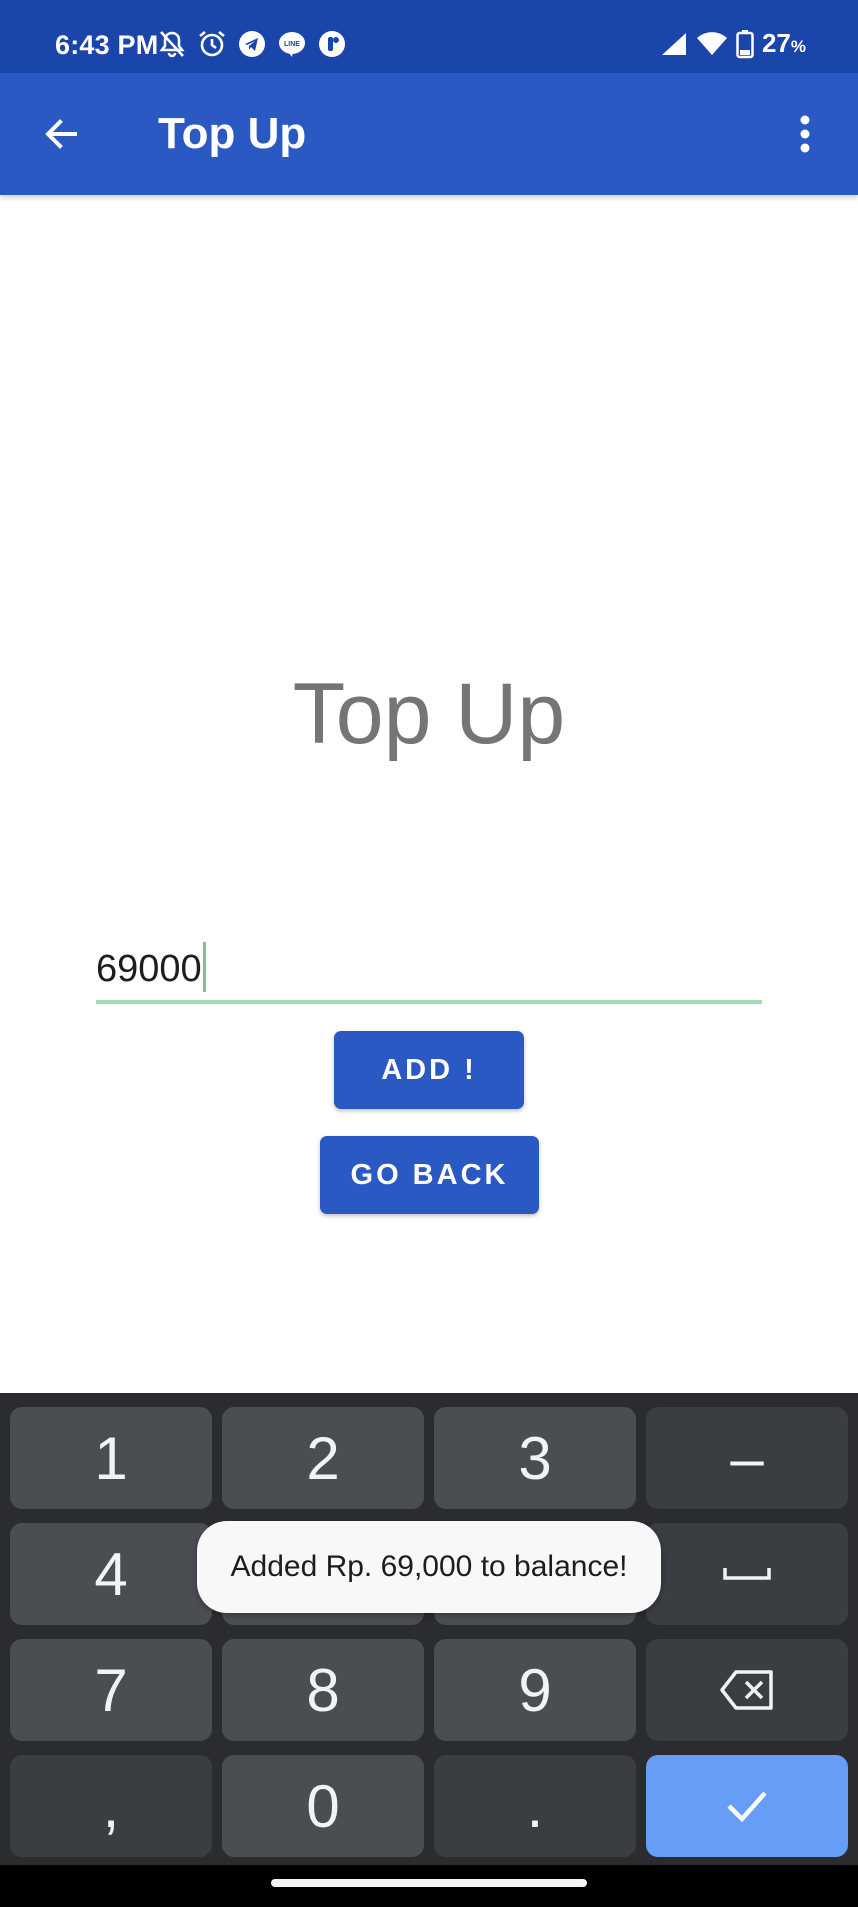  Describe the element at coordinates (111, 1458) in the screenshot. I see `key-1: 1` at that location.